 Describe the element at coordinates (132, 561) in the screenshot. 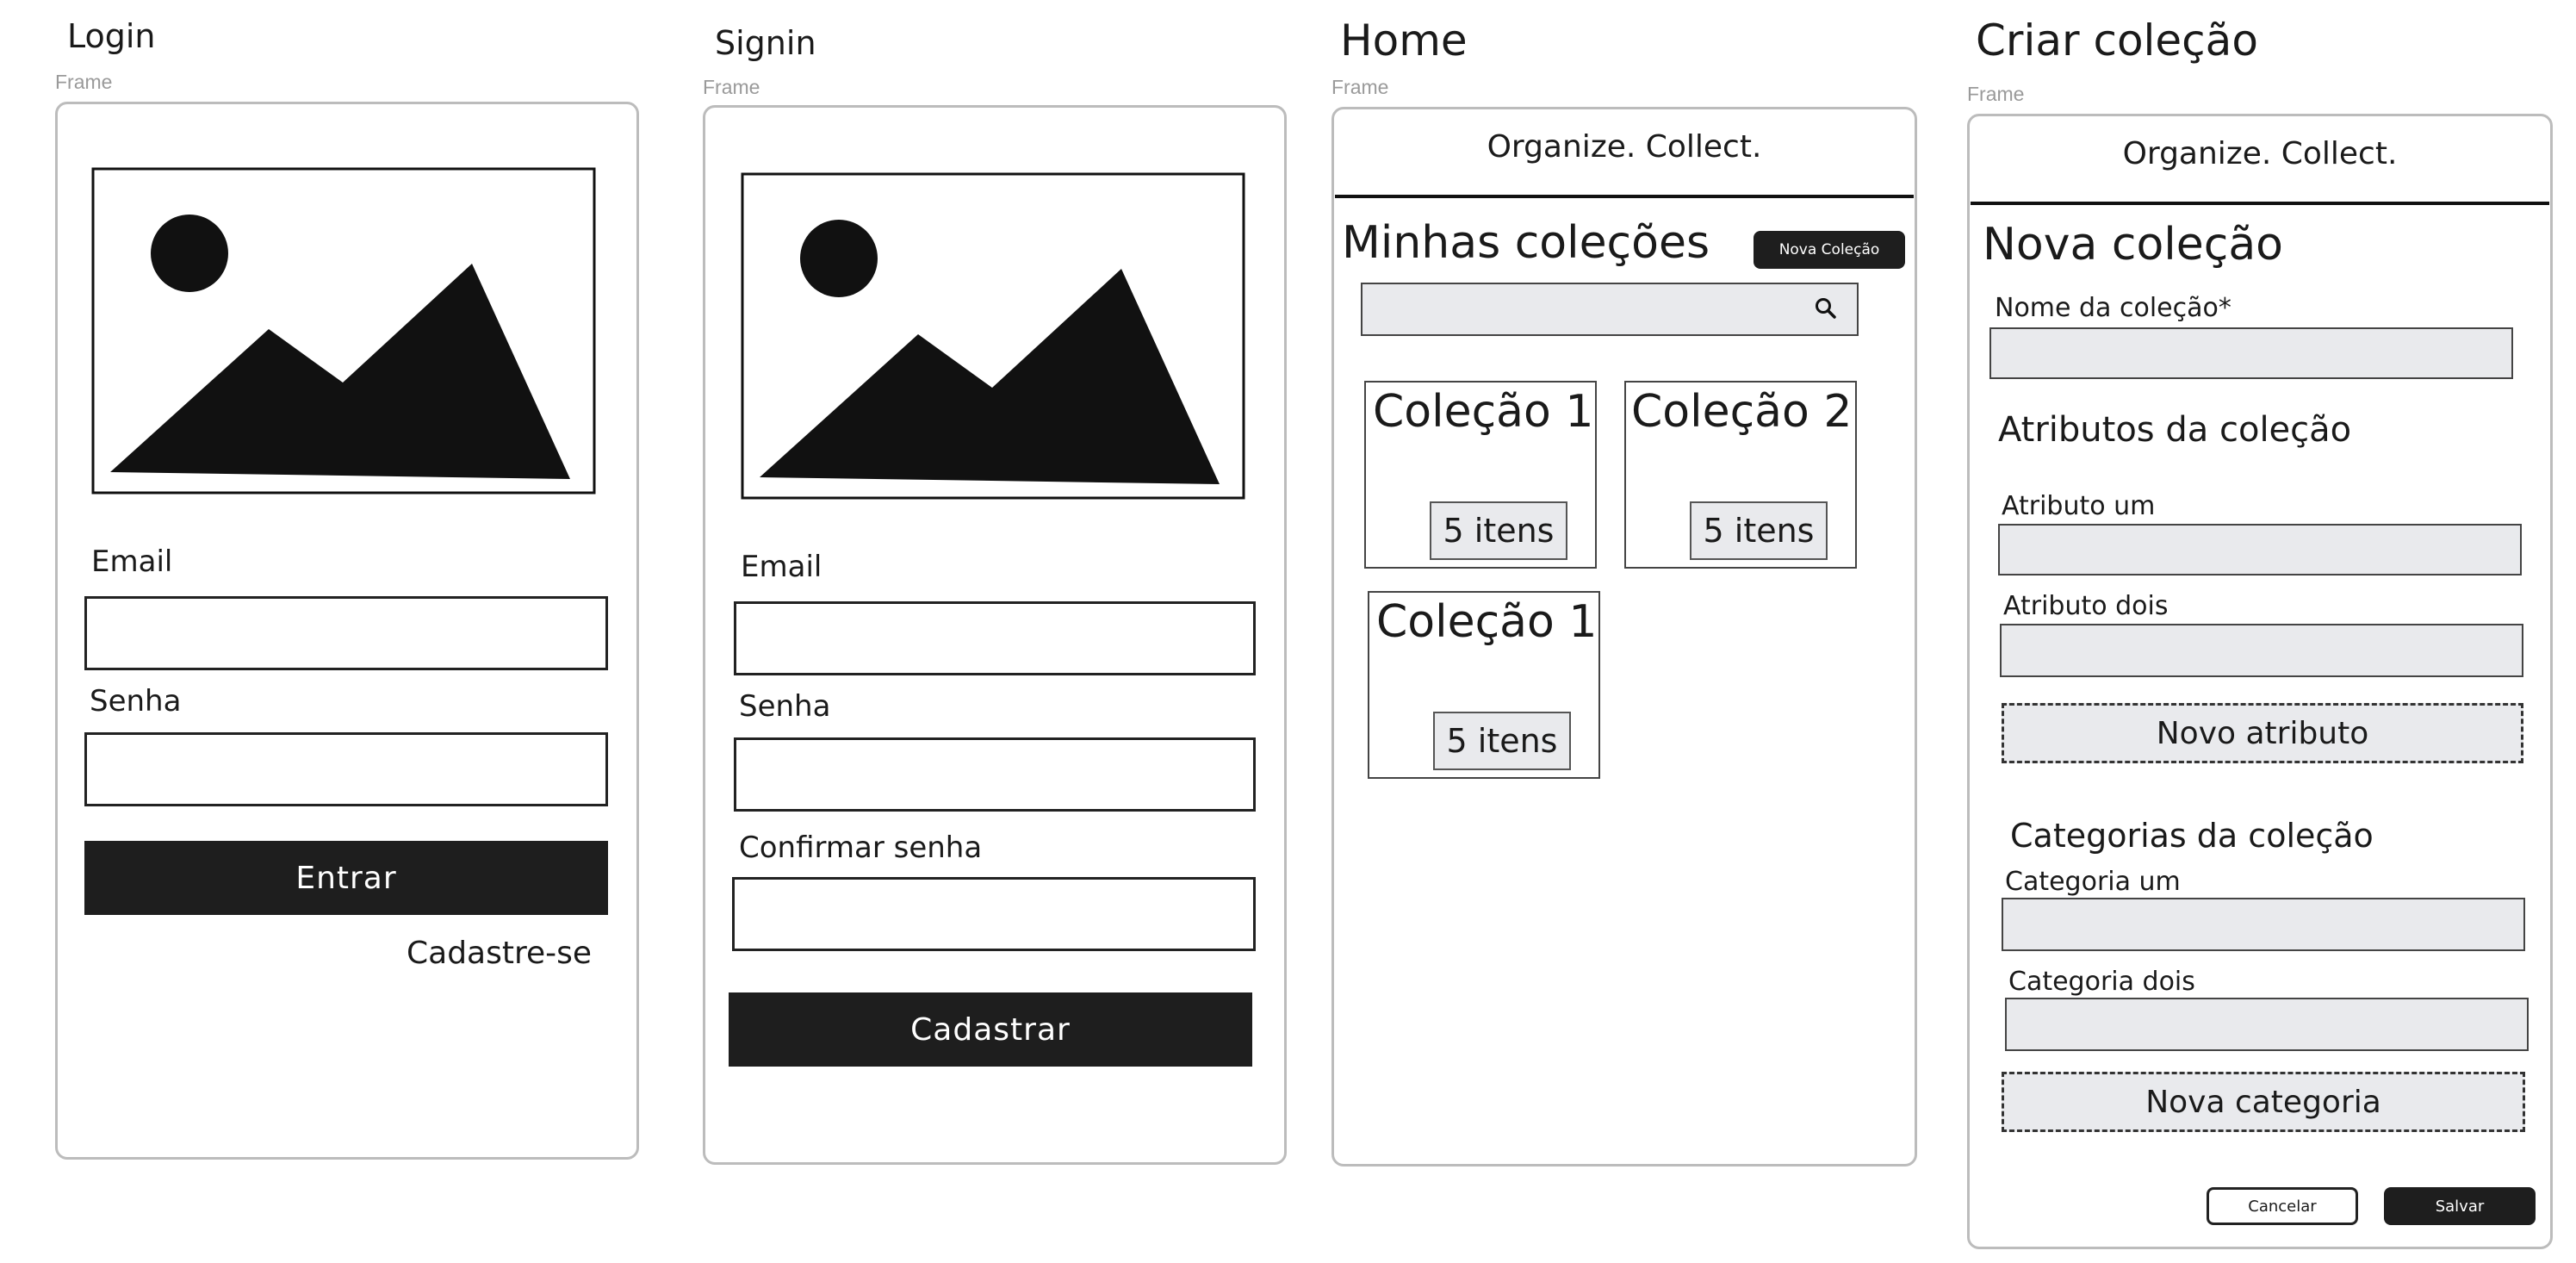

I see `login-email-label: Email` at that location.